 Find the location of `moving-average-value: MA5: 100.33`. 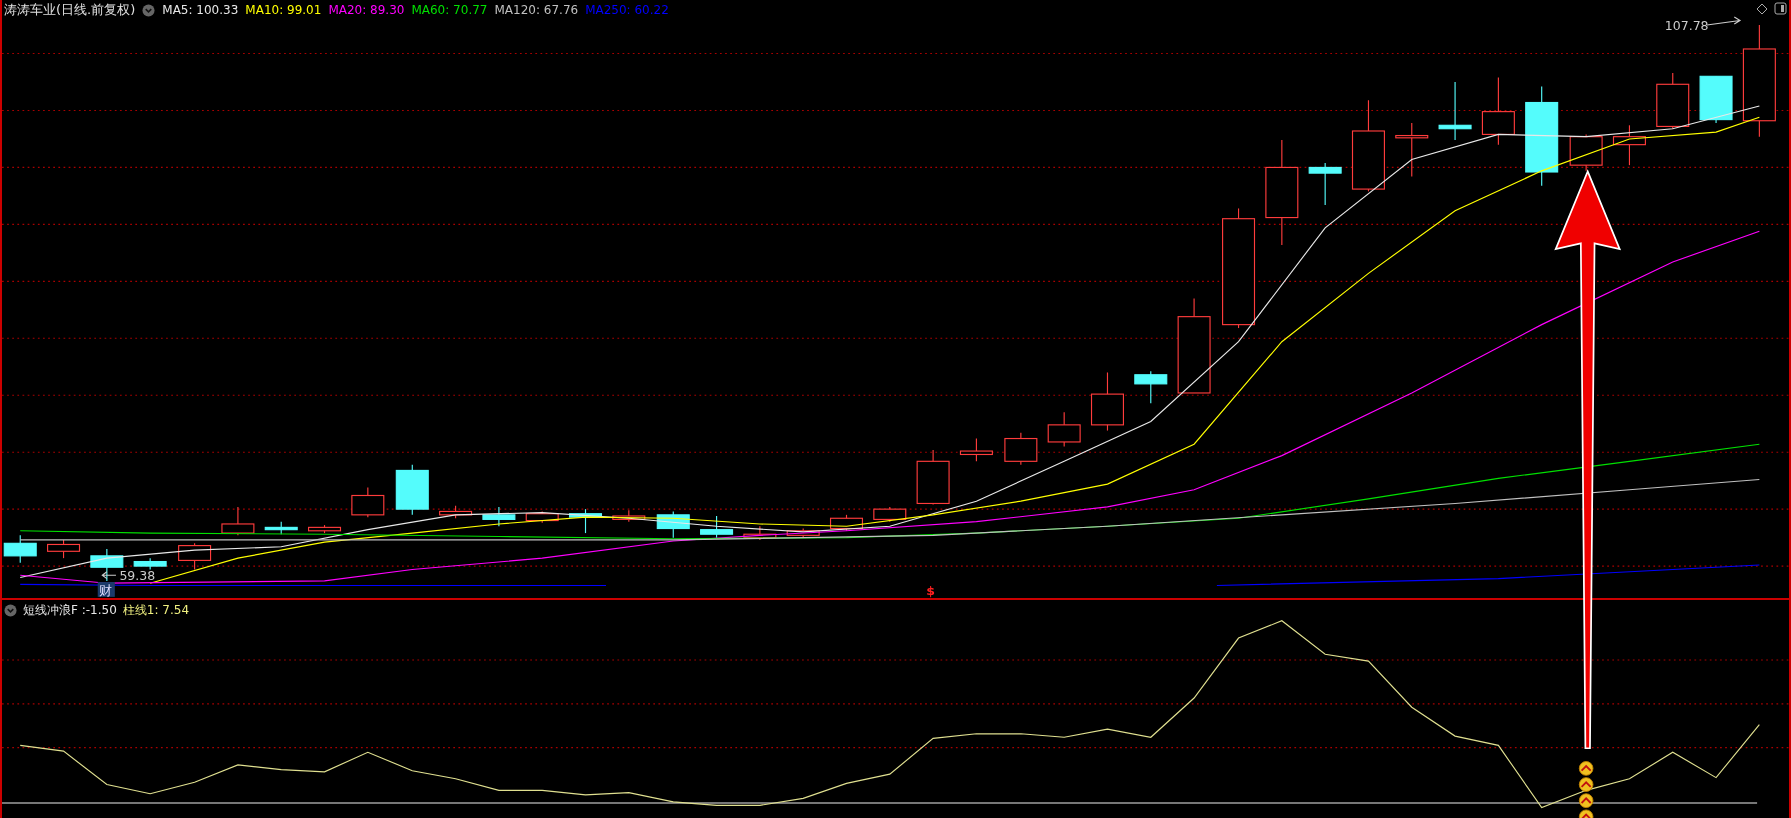

moving-average-value: MA5: 100.33 is located at coordinates (200, 10).